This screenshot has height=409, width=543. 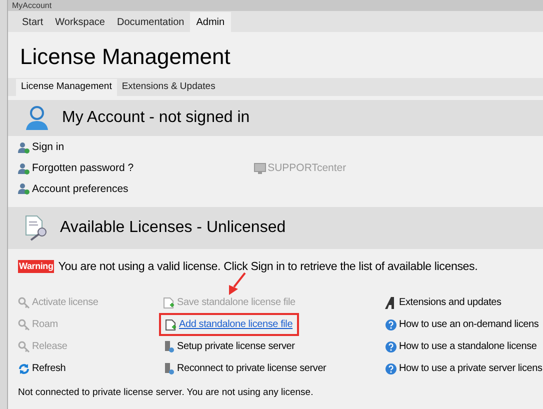 I want to click on monitor-icon, so click(x=260, y=168).